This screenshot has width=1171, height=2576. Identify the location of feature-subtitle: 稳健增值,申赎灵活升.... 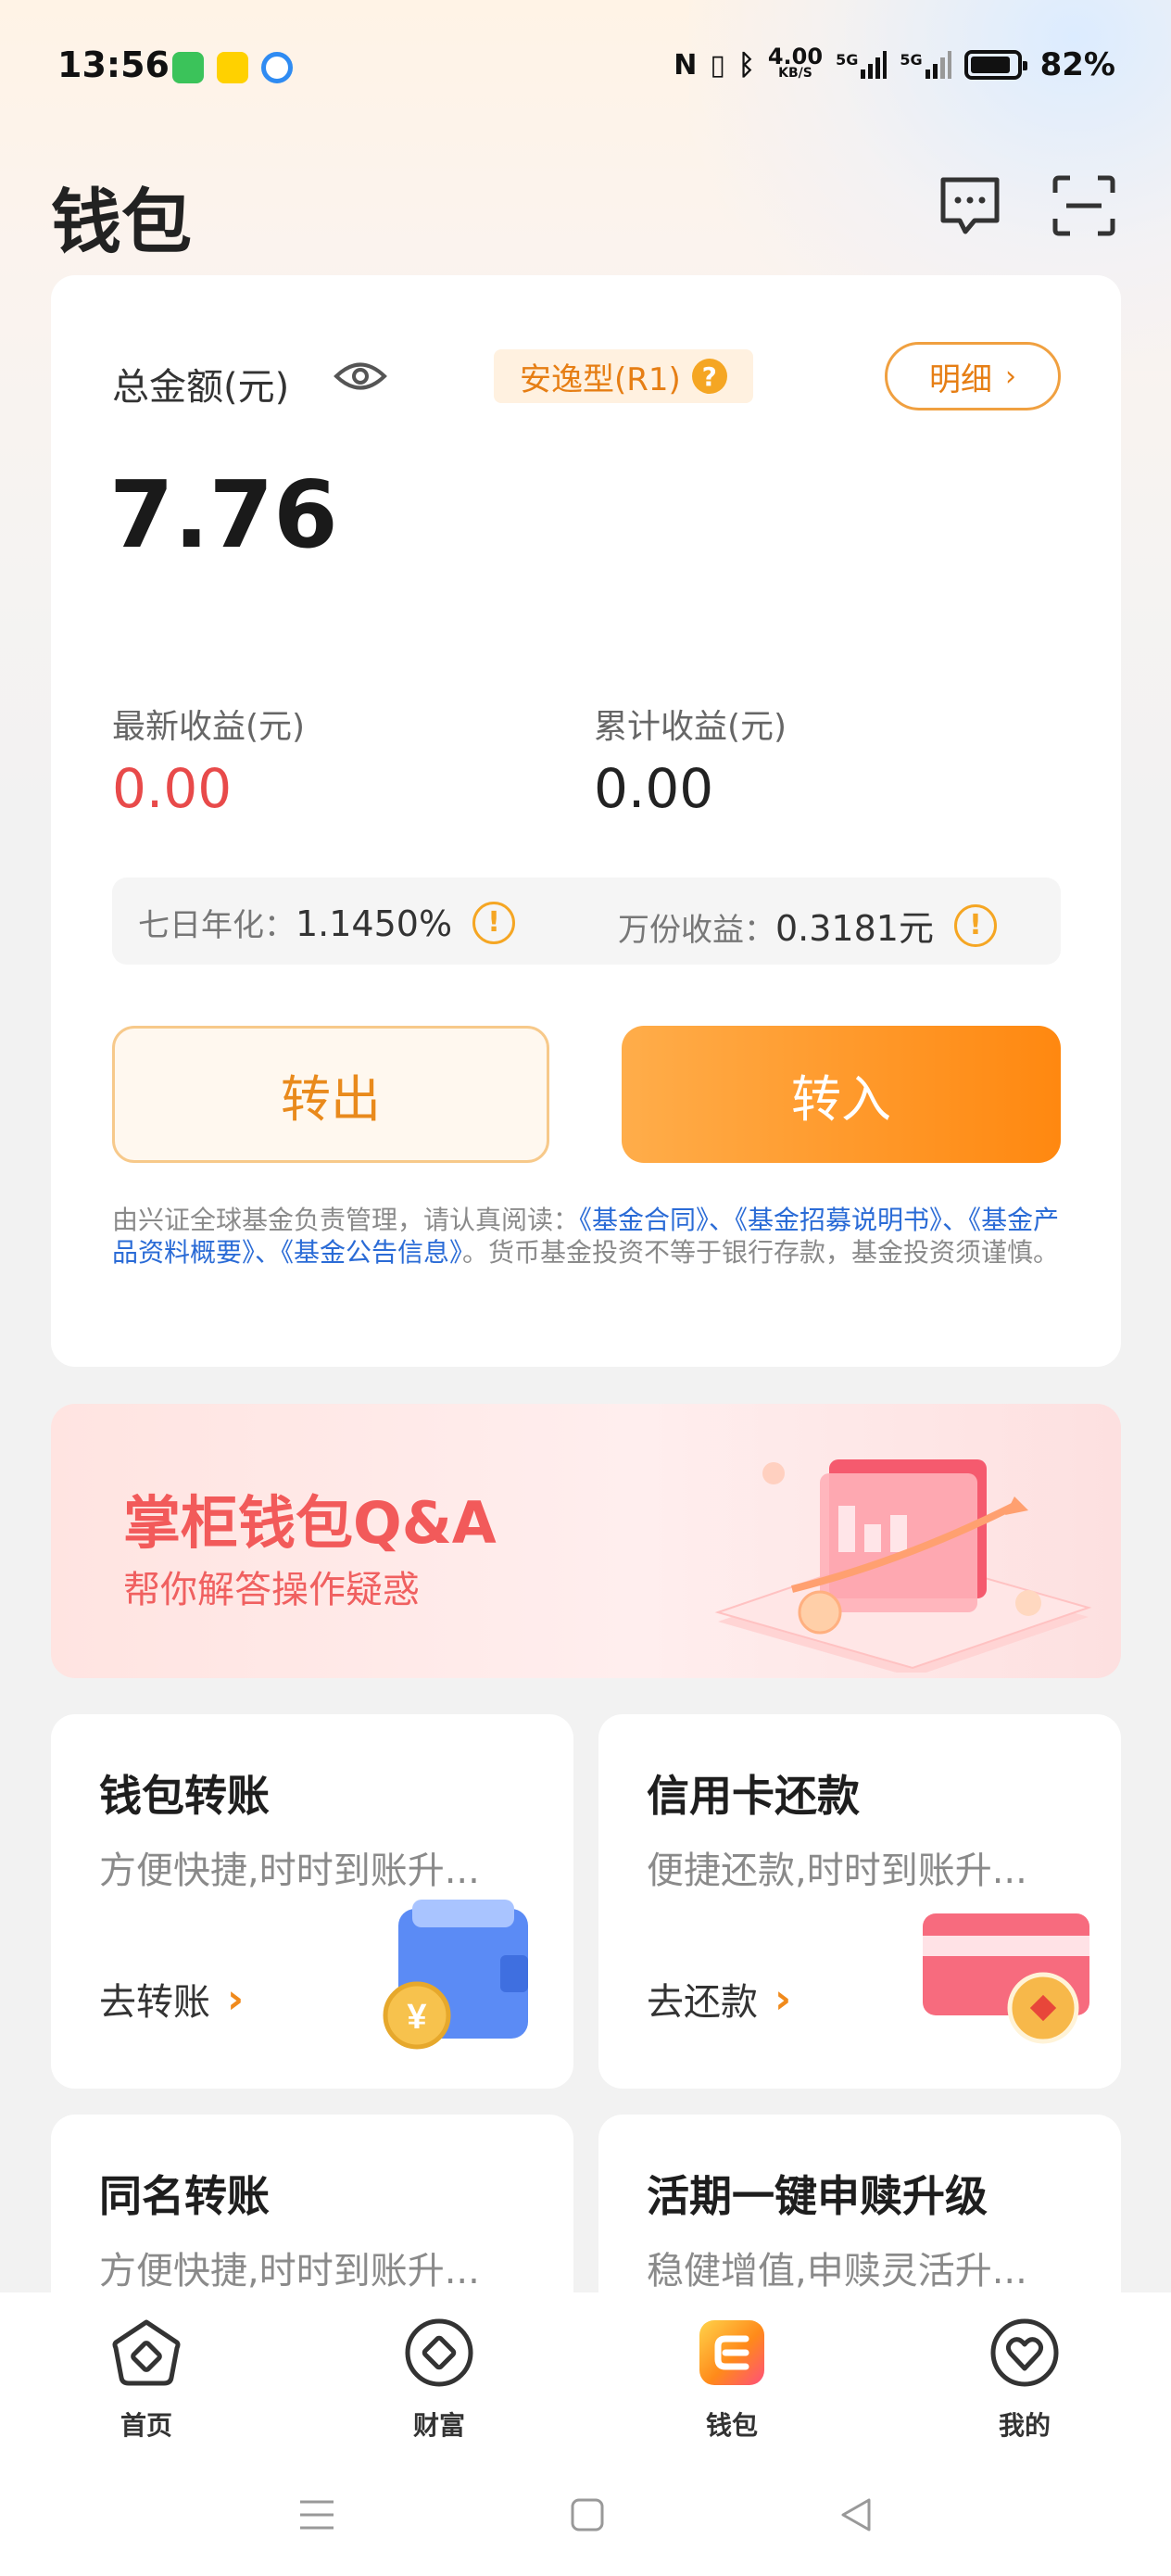
(837, 2271).